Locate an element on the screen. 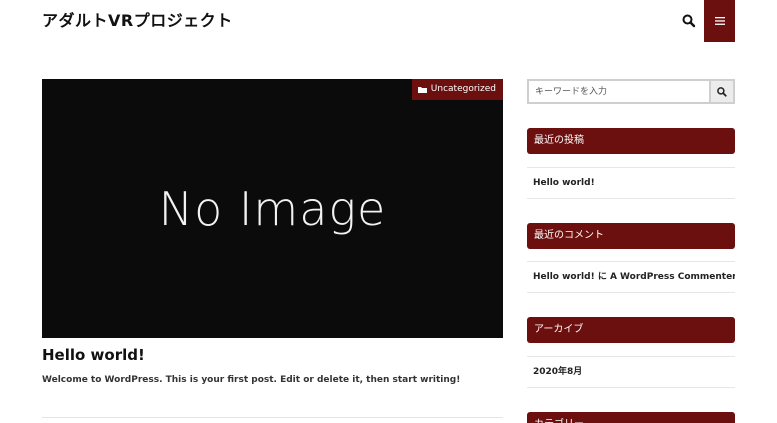 The image size is (777, 423). sidebar-search is located at coordinates (631, 91).